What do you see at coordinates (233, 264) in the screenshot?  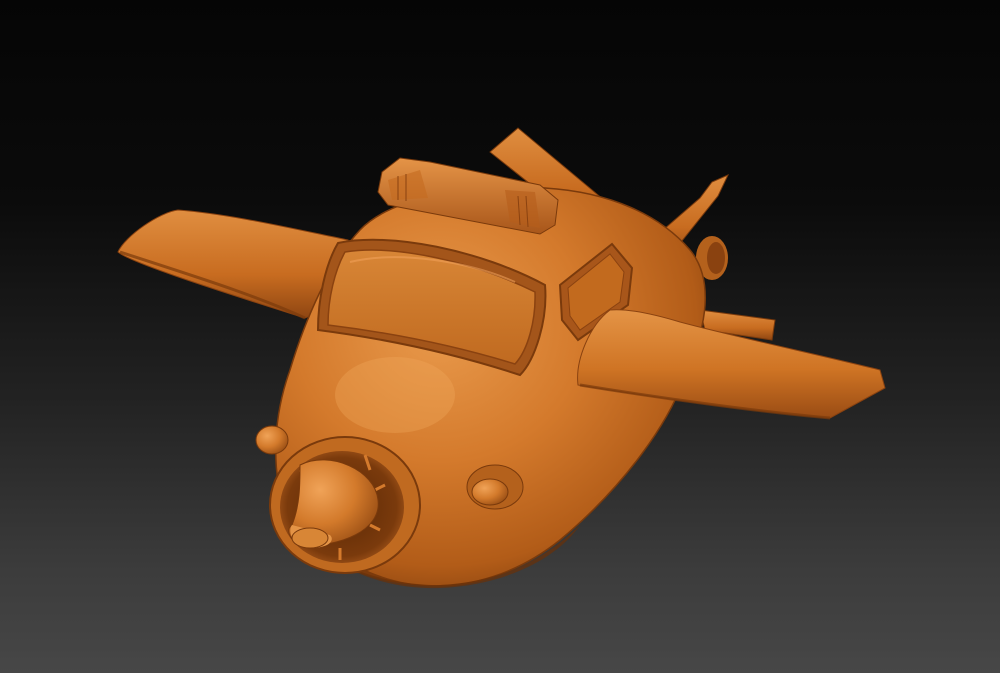 I see `left-wing` at bounding box center [233, 264].